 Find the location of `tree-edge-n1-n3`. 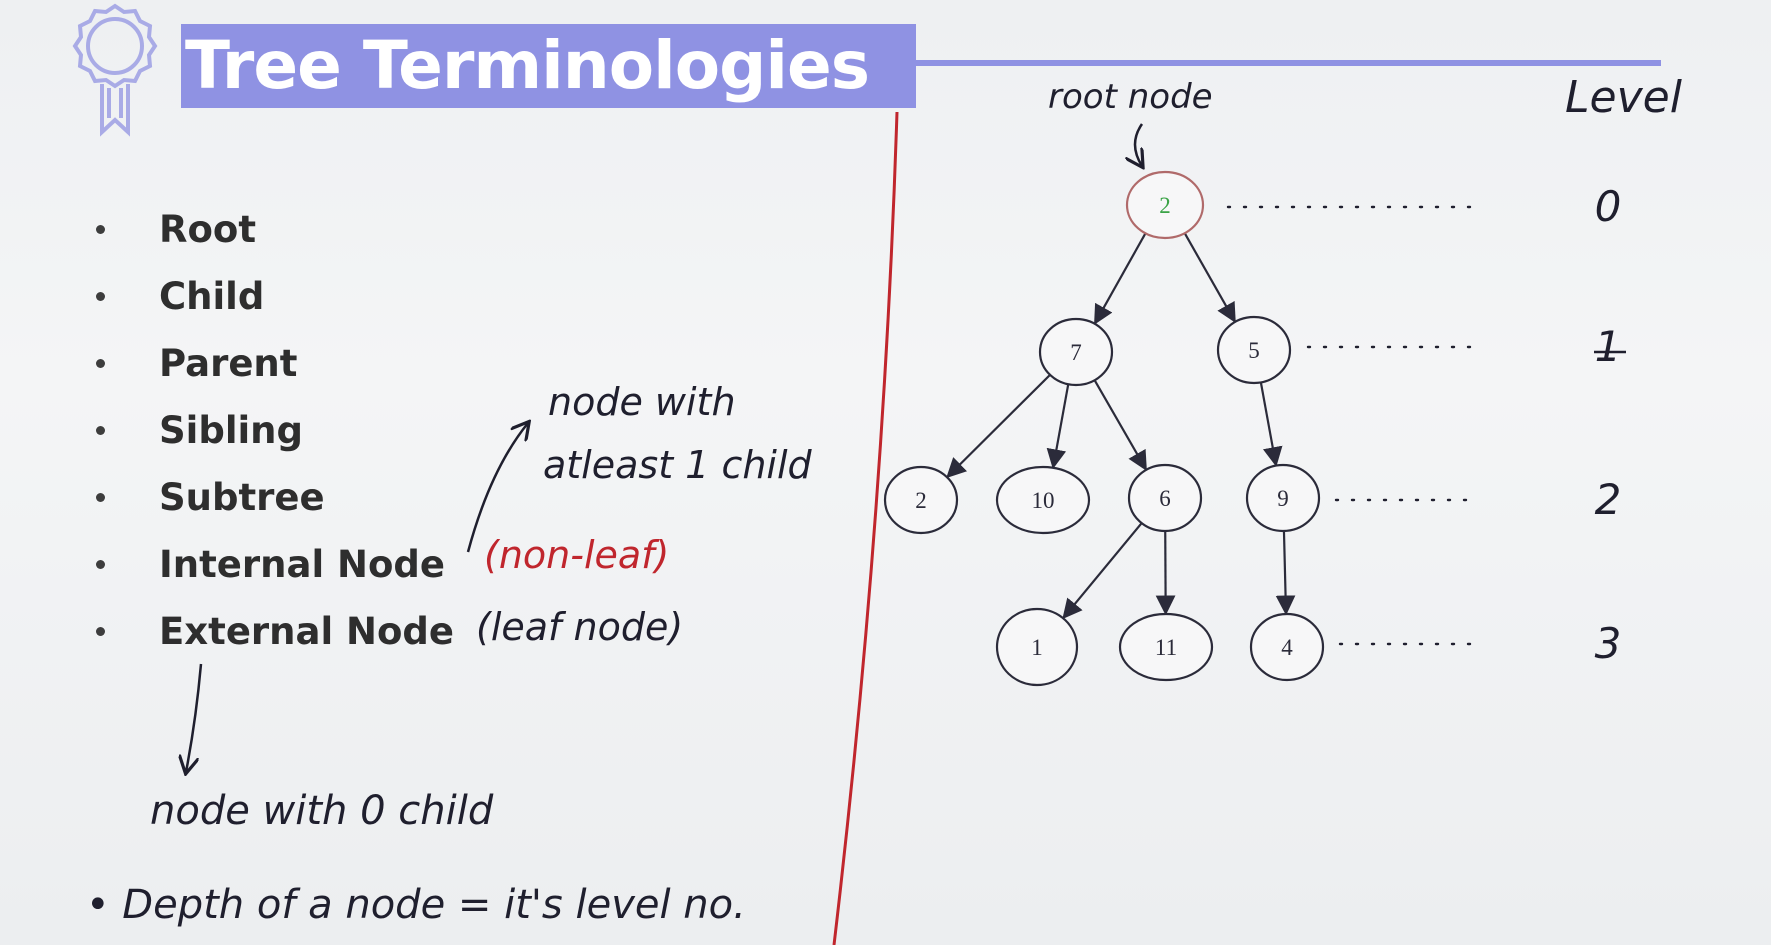

tree-edge-n1-n3 is located at coordinates (999, 425).